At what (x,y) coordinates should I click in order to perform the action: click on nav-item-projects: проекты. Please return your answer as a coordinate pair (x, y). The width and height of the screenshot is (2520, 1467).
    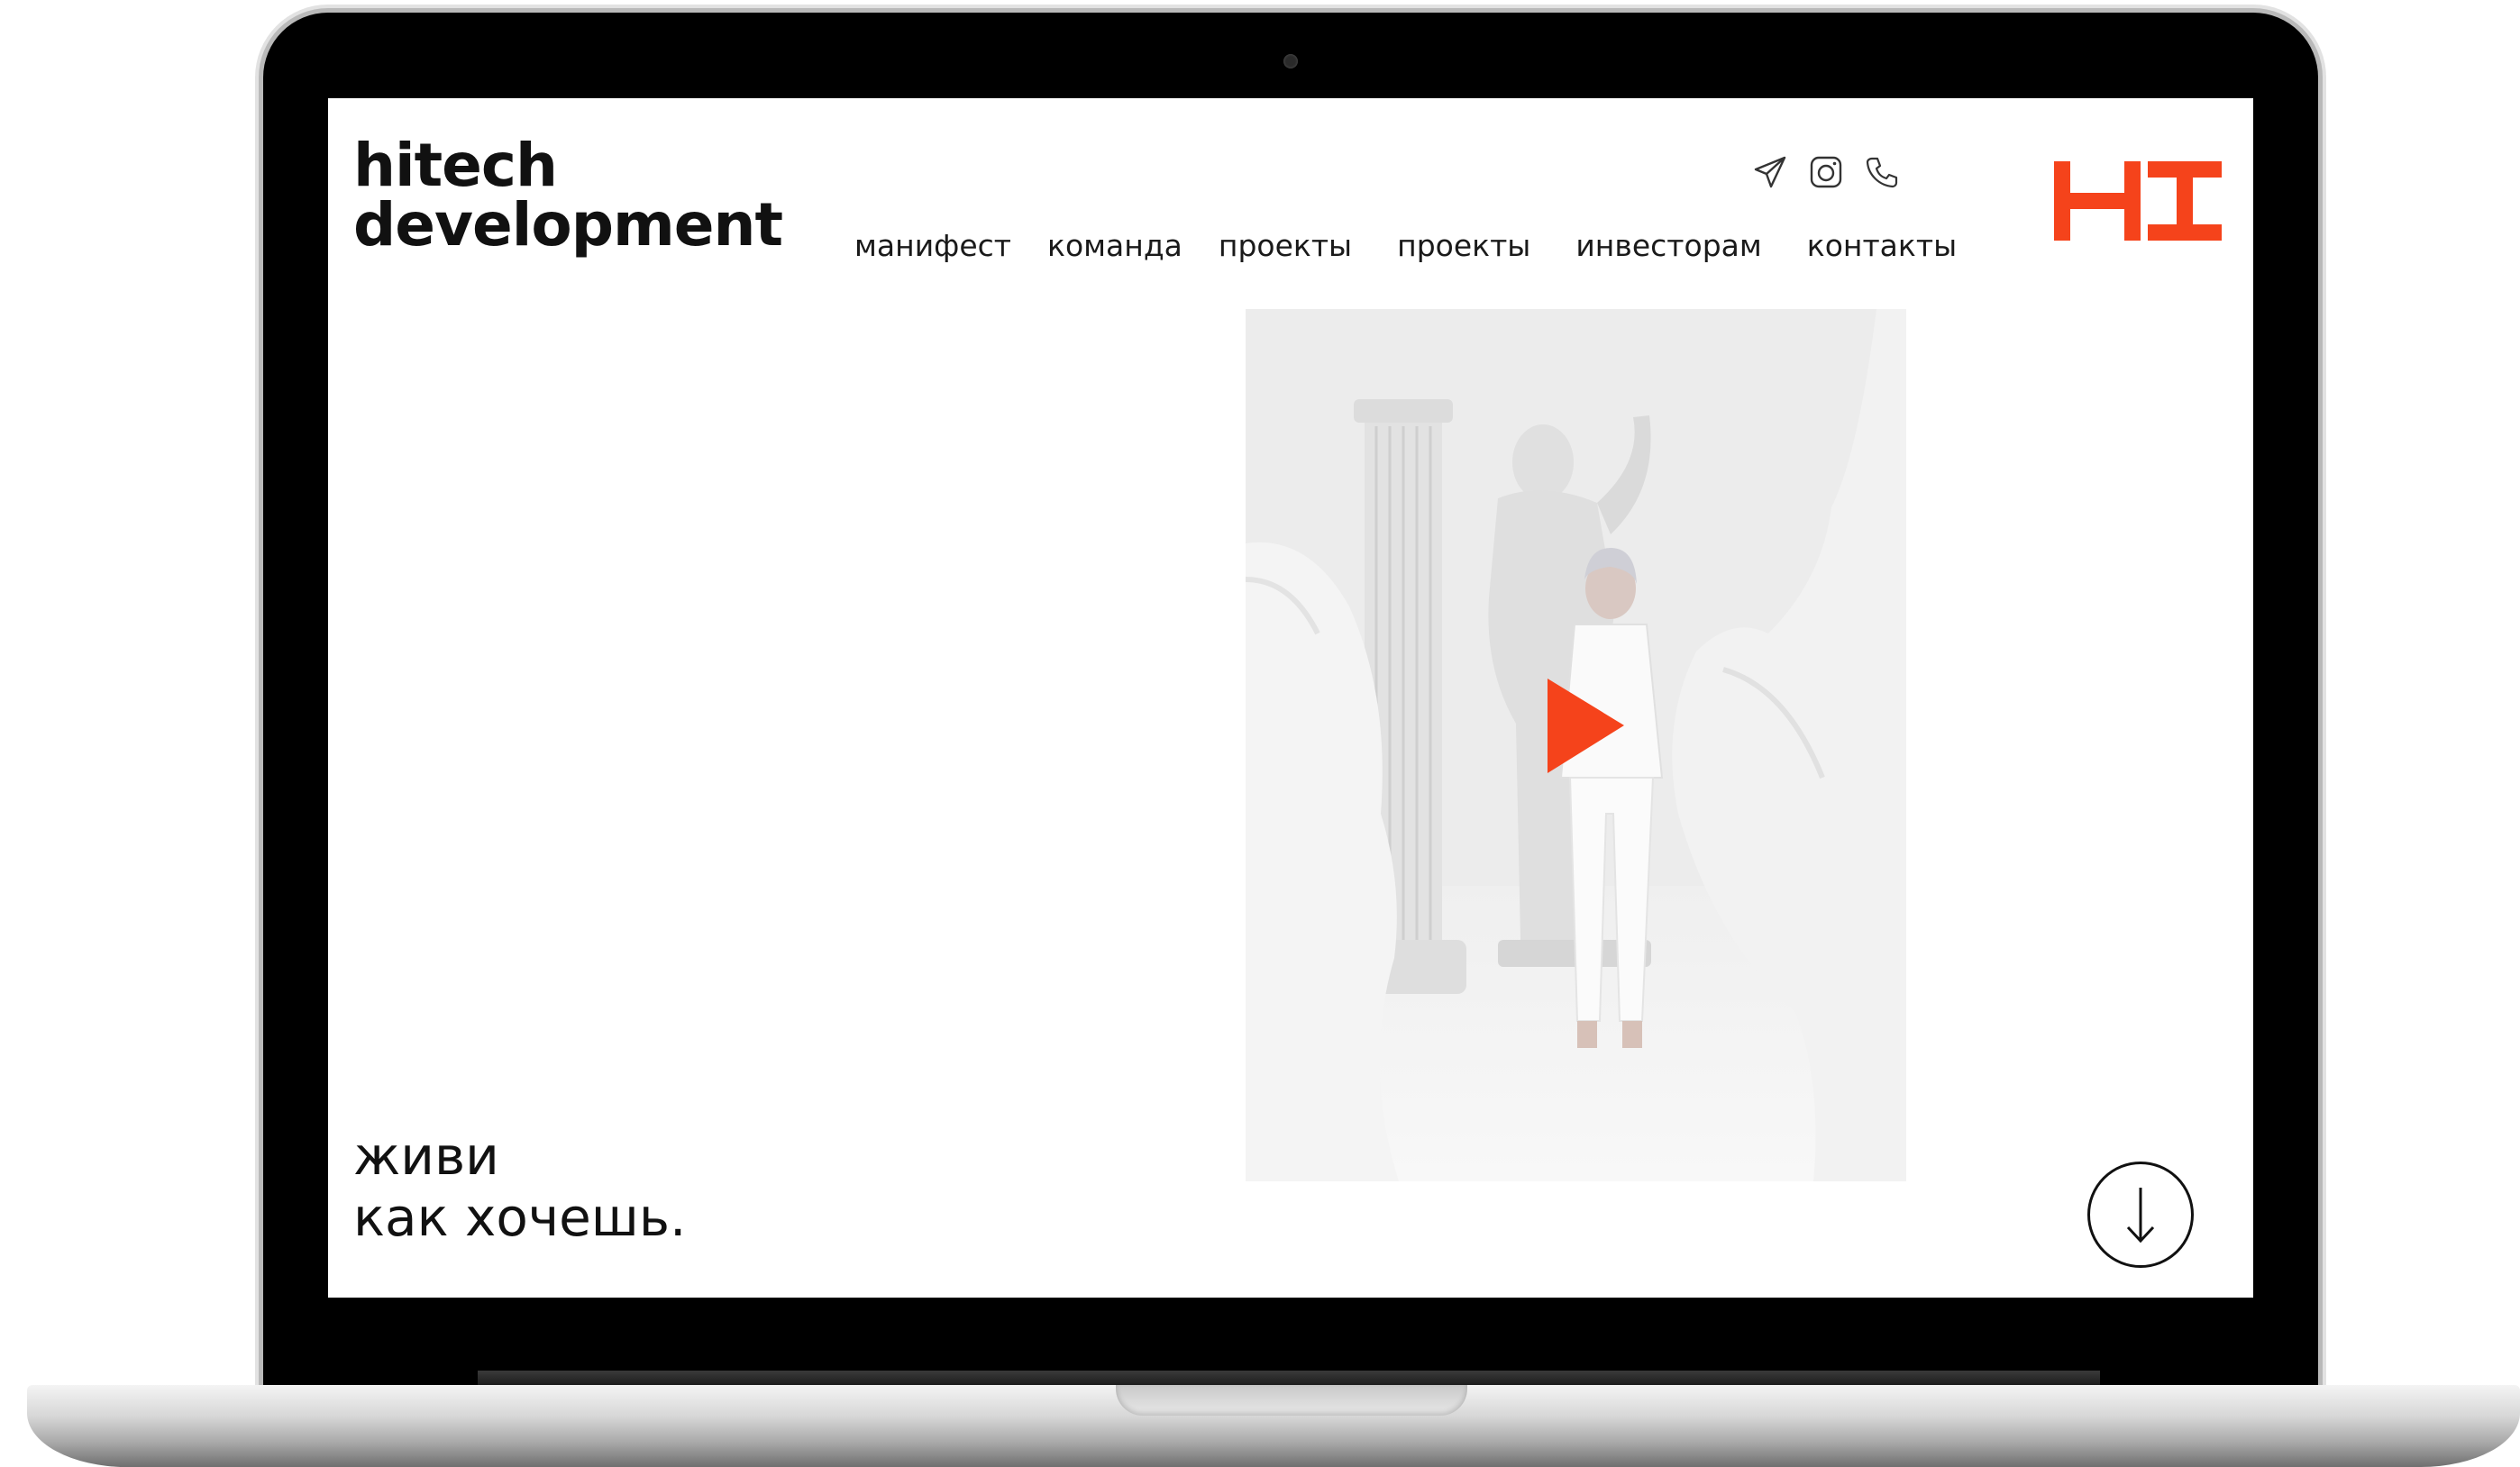
    Looking at the image, I should click on (1285, 253).